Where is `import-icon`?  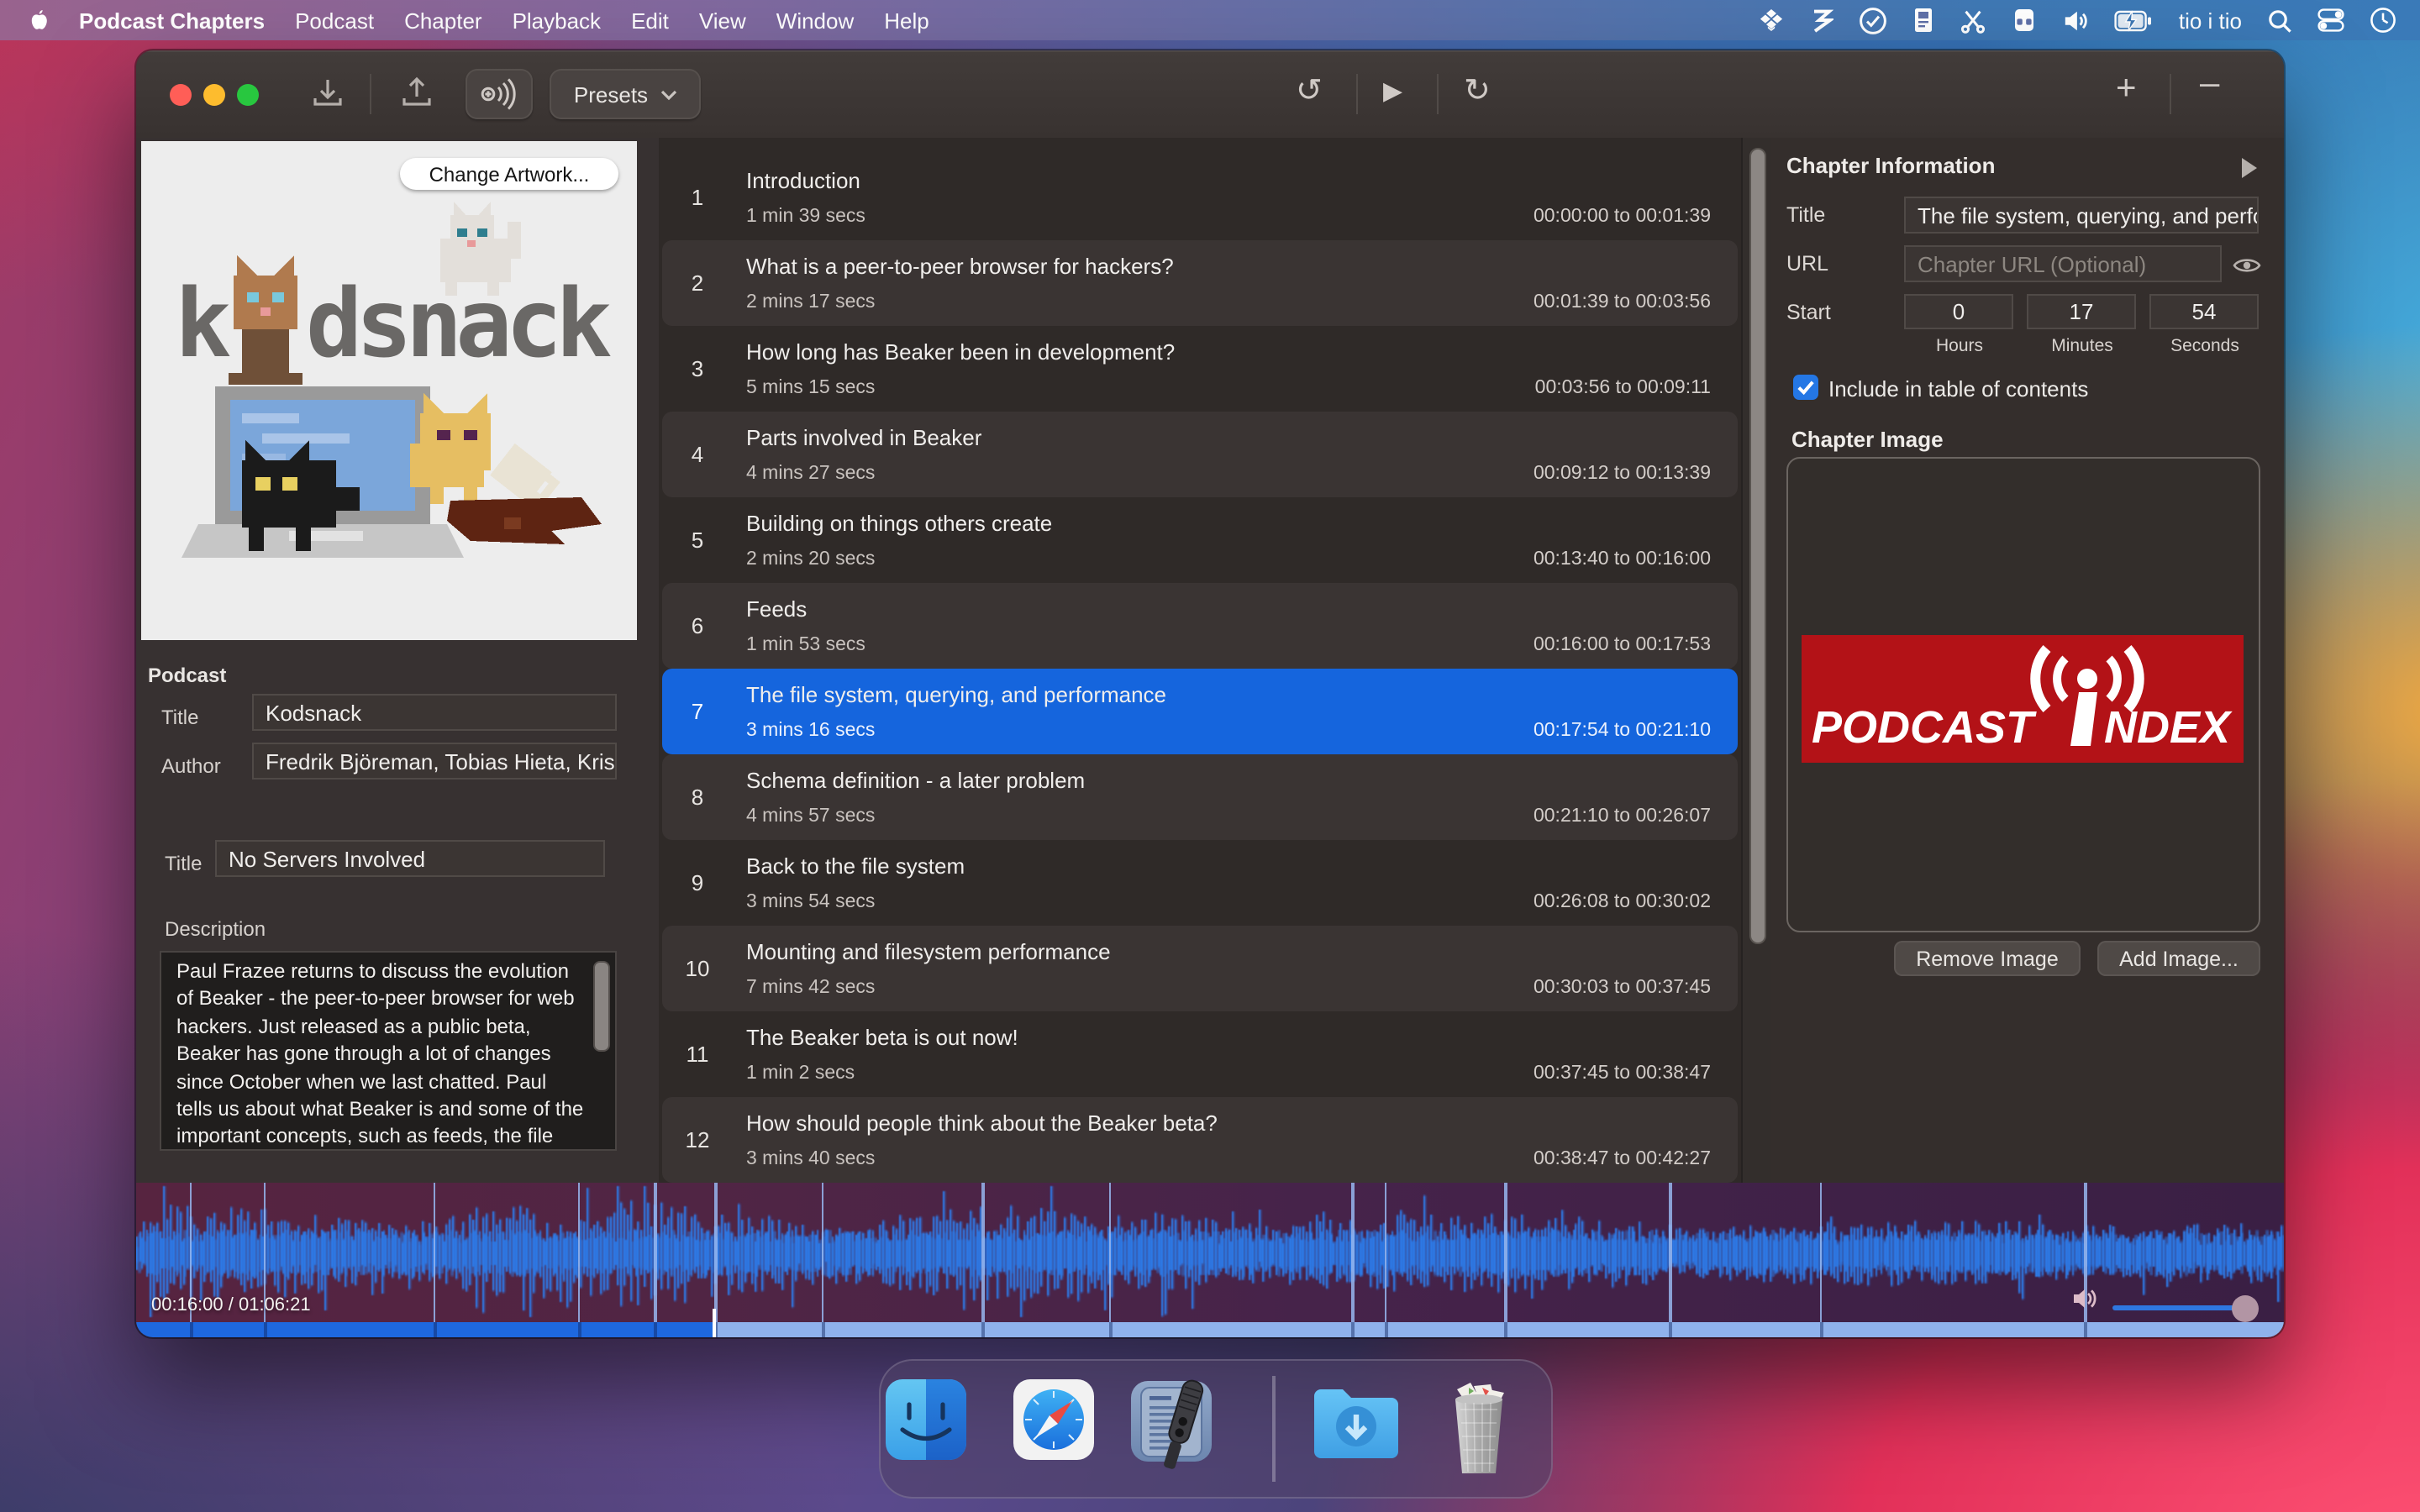
import-icon is located at coordinates (327, 98).